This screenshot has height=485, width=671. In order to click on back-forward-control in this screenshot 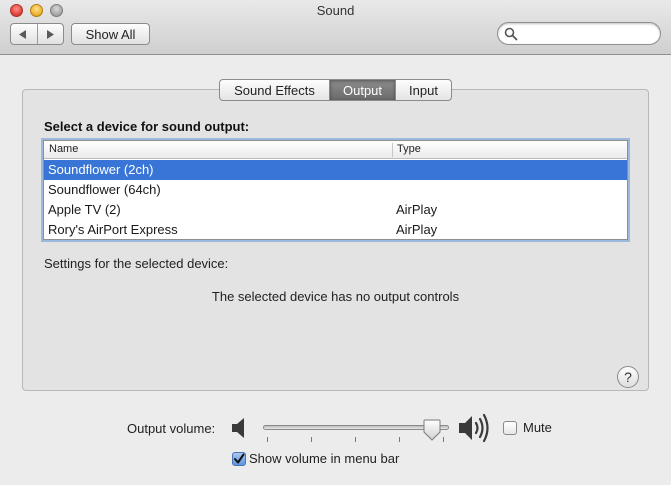, I will do `click(37, 34)`.